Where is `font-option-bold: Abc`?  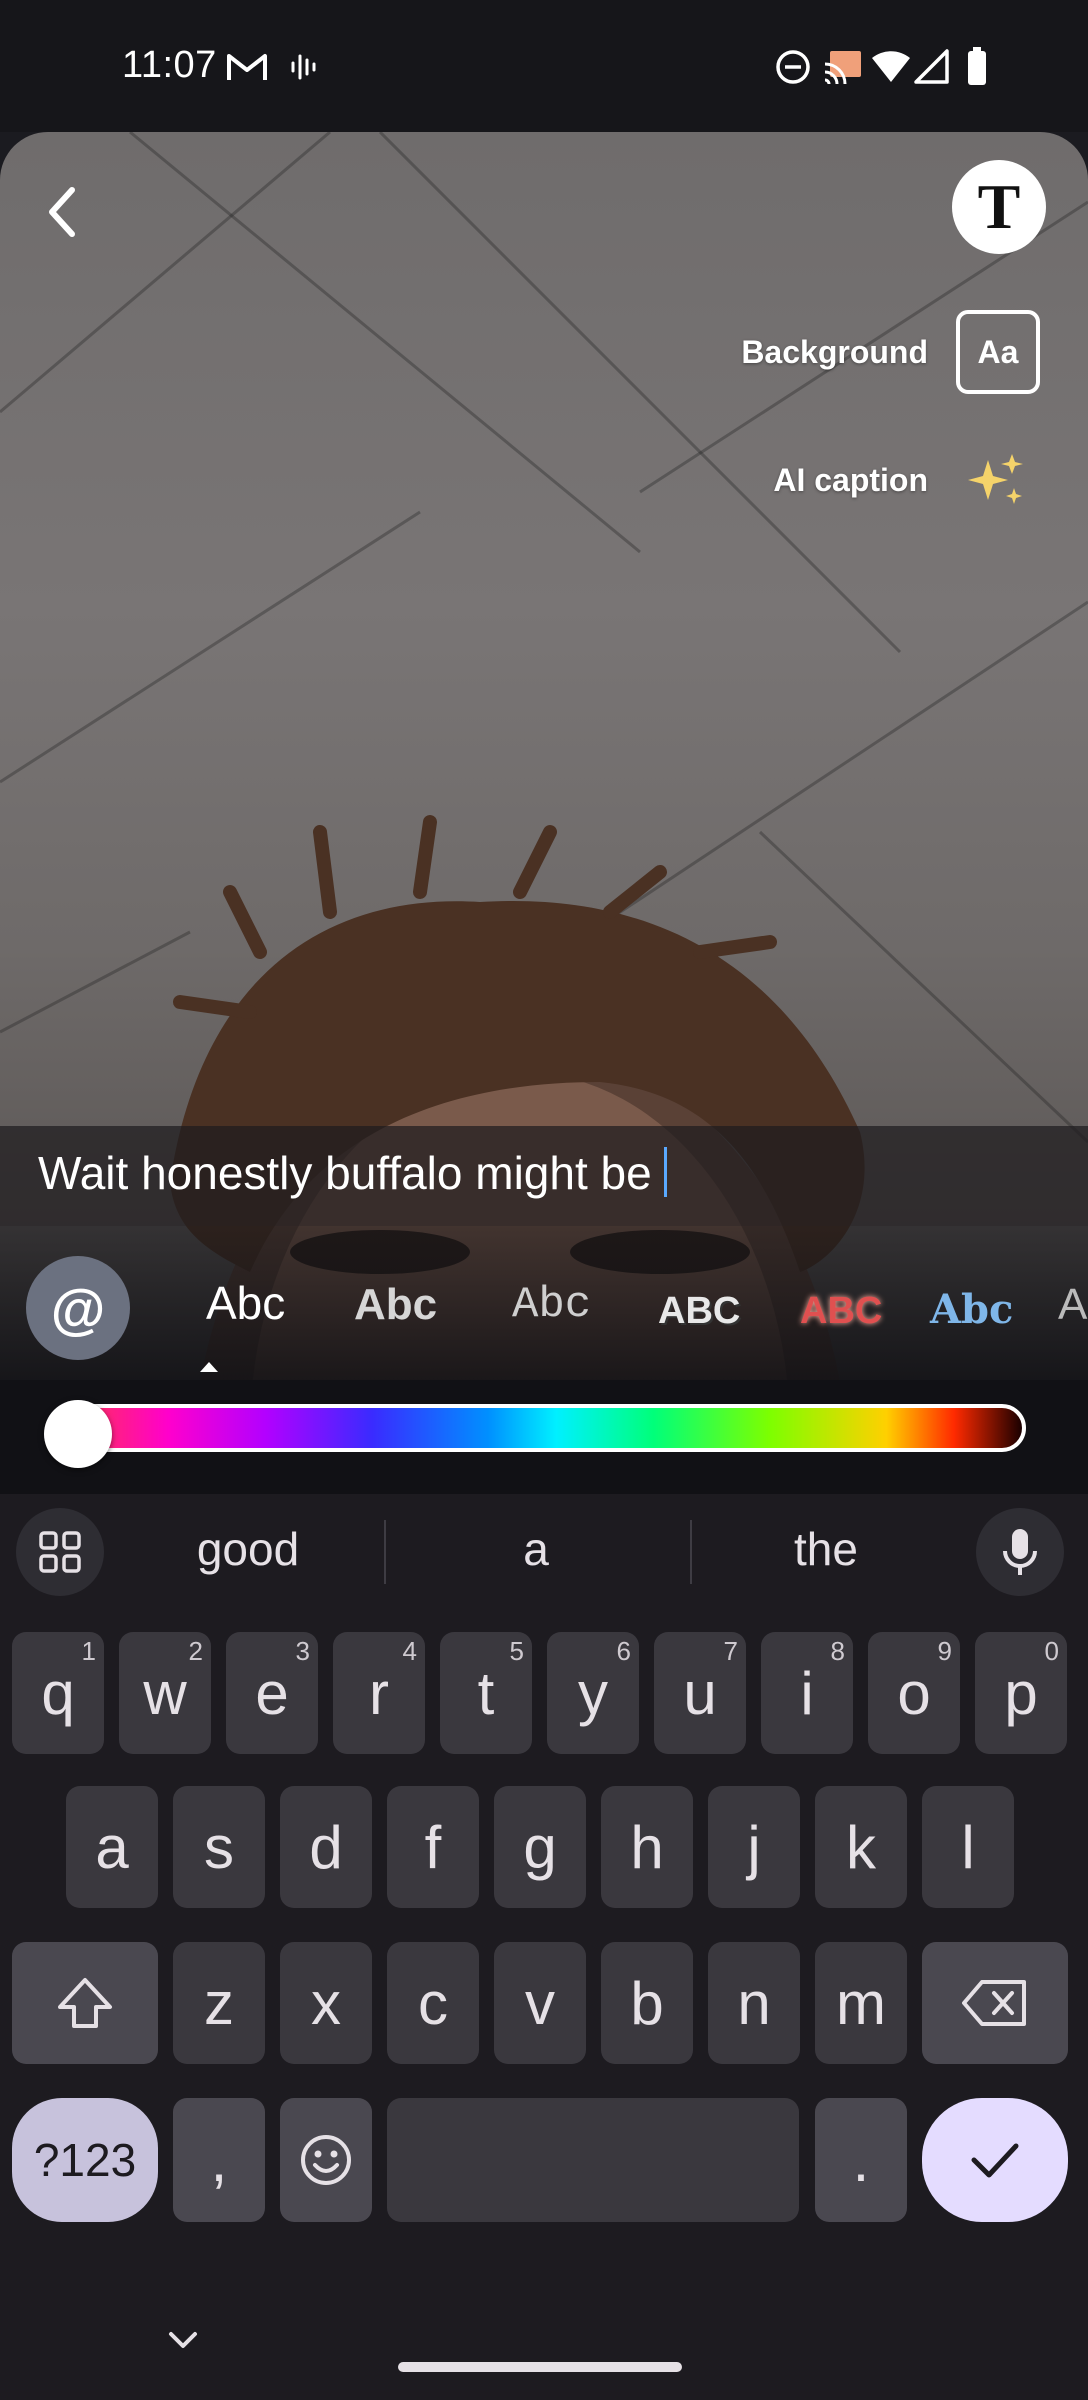 font-option-bold: Abc is located at coordinates (395, 1305).